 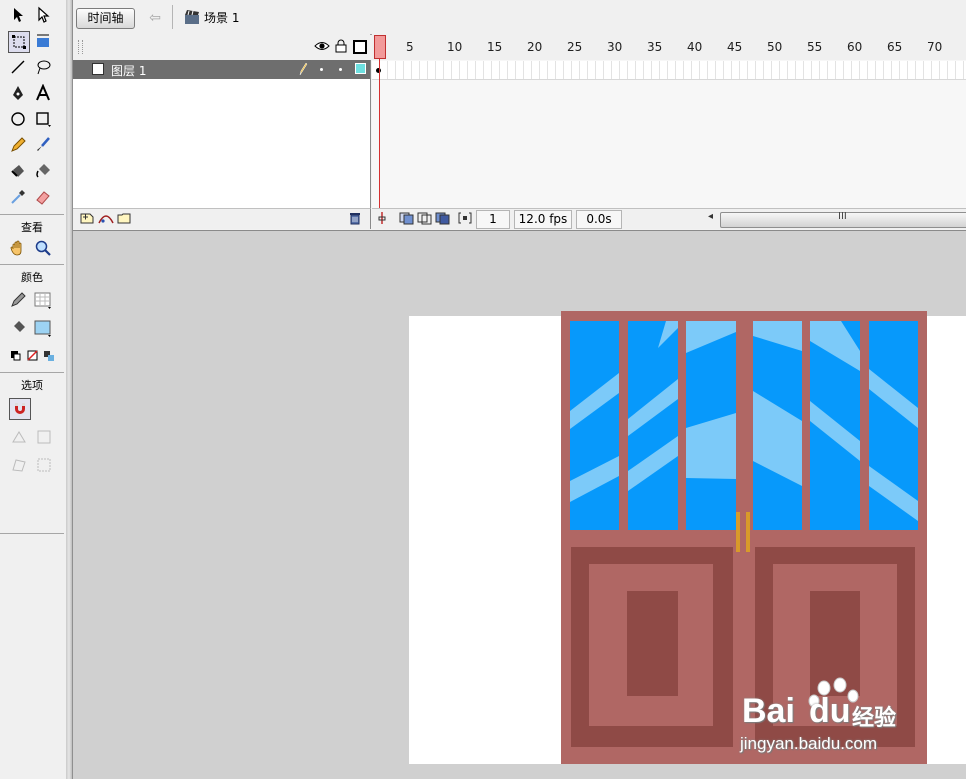 I want to click on edit-multiple-frames-icon, so click(x=443, y=219).